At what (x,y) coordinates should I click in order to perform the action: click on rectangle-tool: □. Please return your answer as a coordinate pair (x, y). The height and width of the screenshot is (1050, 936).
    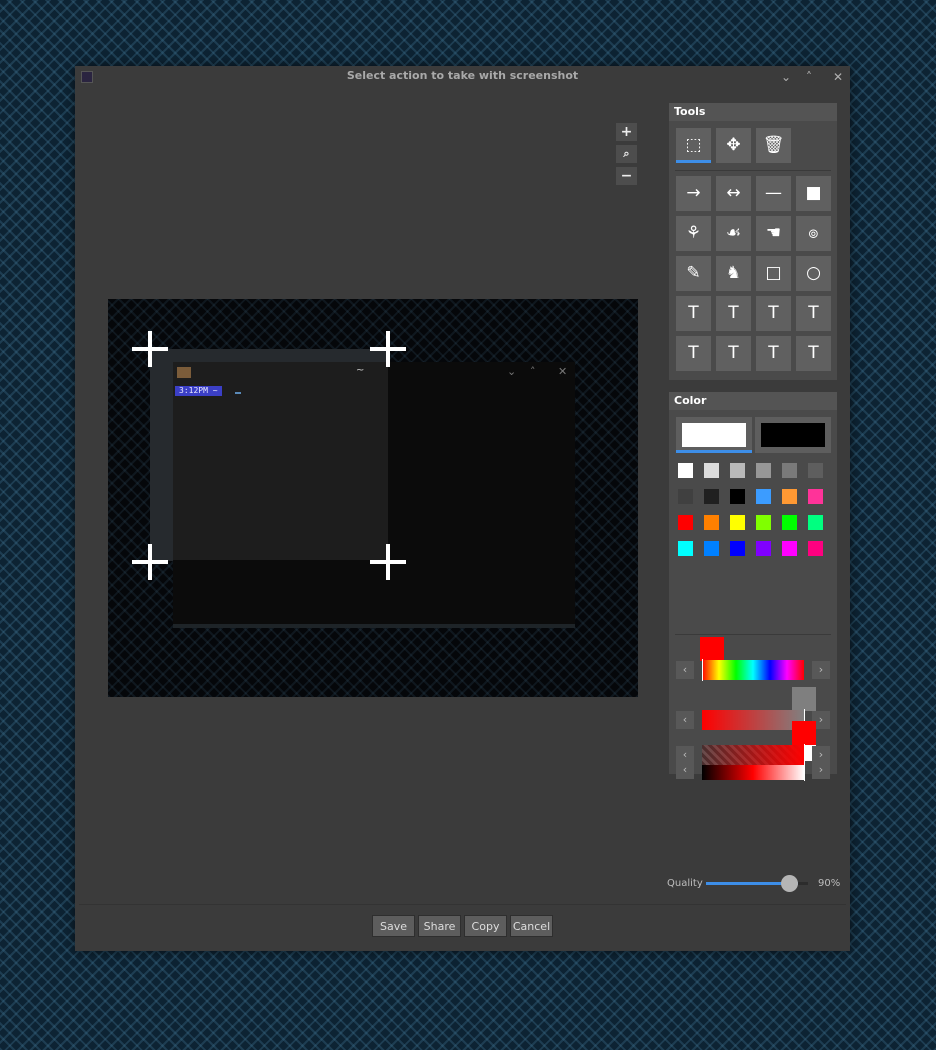
    Looking at the image, I should click on (773, 273).